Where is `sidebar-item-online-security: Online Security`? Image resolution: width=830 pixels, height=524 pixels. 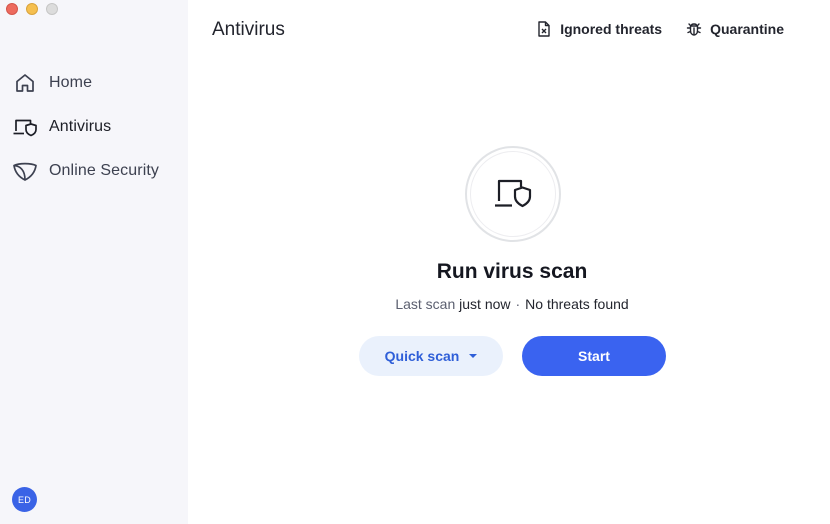
sidebar-item-online-security: Online Security is located at coordinates (94, 171).